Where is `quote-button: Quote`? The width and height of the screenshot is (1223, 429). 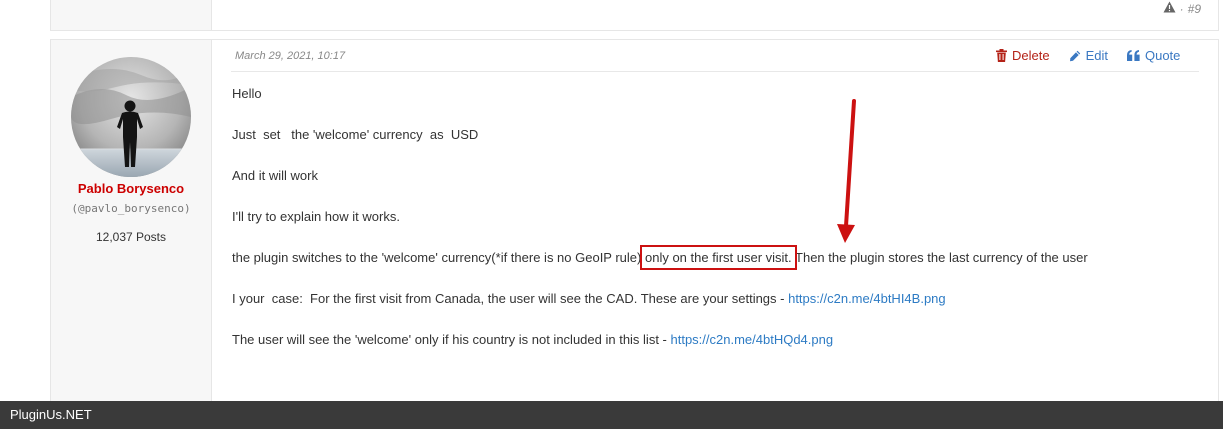
quote-button: Quote is located at coordinates (1153, 55).